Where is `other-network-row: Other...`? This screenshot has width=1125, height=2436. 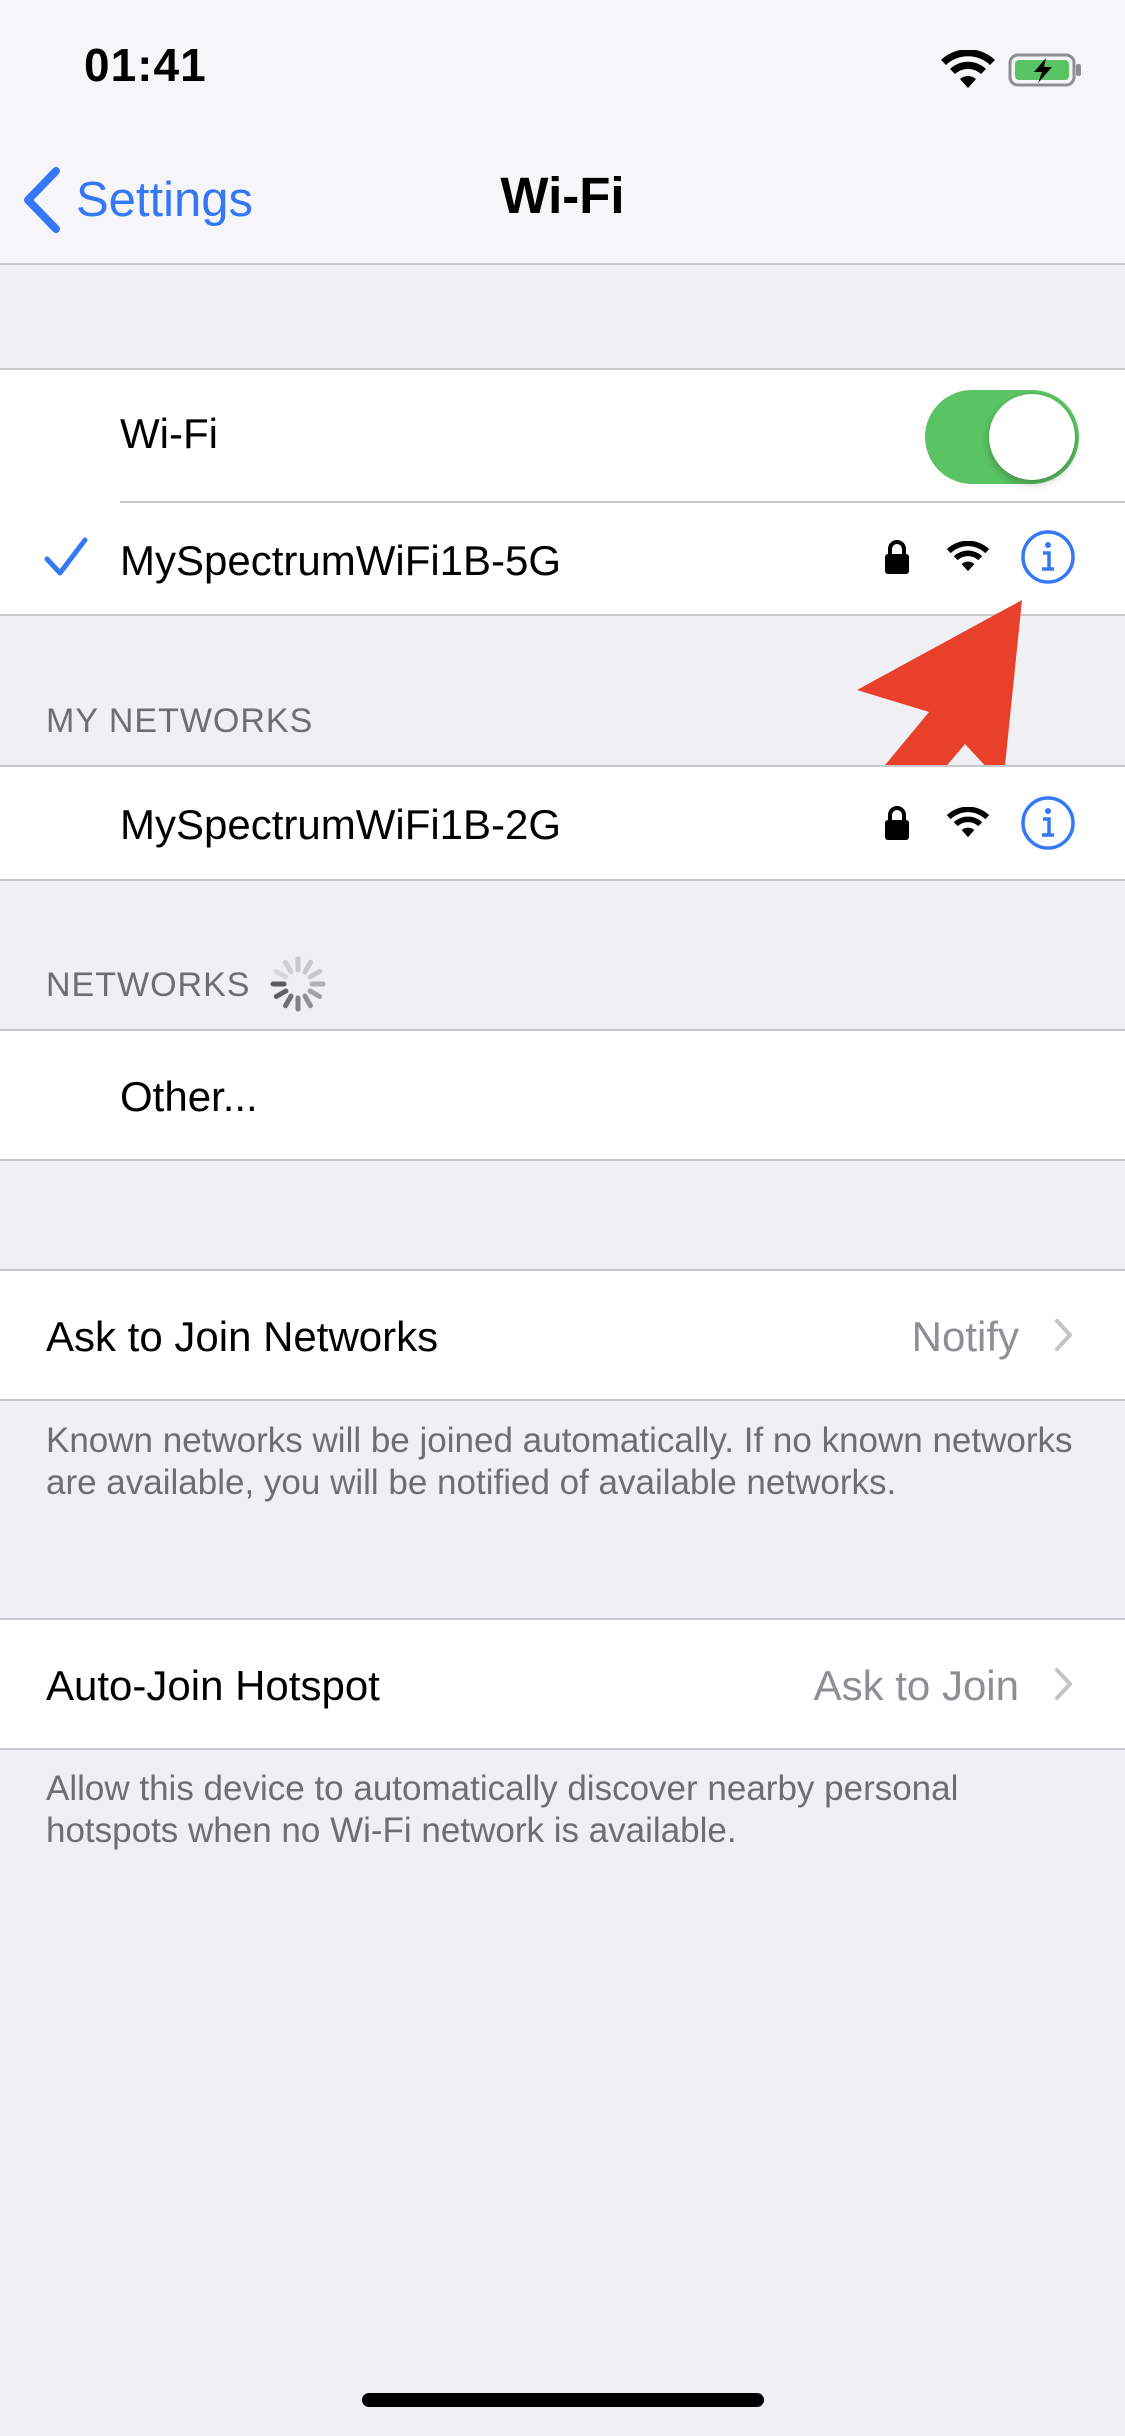
other-network-row: Other... is located at coordinates (562, 1095).